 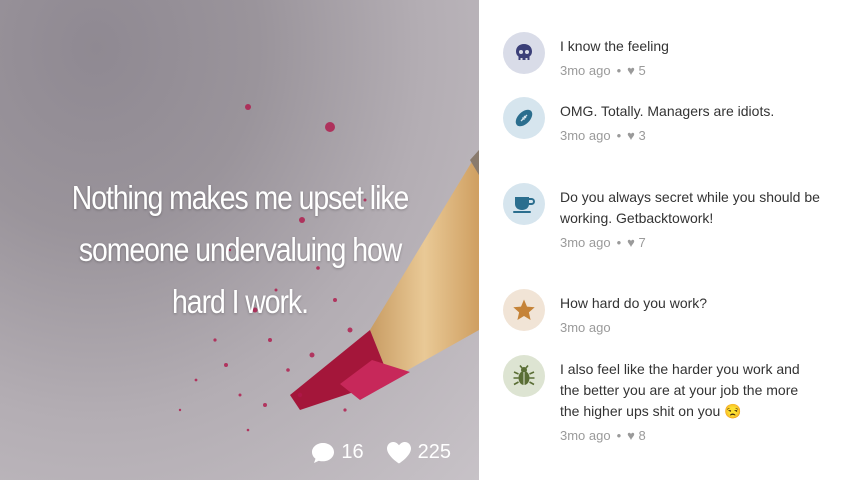 I want to click on comment-likes: ♥ 3, so click(x=636, y=135).